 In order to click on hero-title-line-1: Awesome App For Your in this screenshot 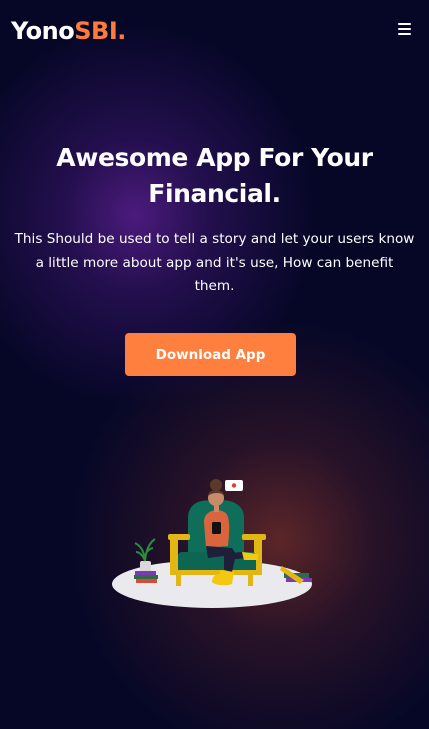, I will do `click(214, 157)`.